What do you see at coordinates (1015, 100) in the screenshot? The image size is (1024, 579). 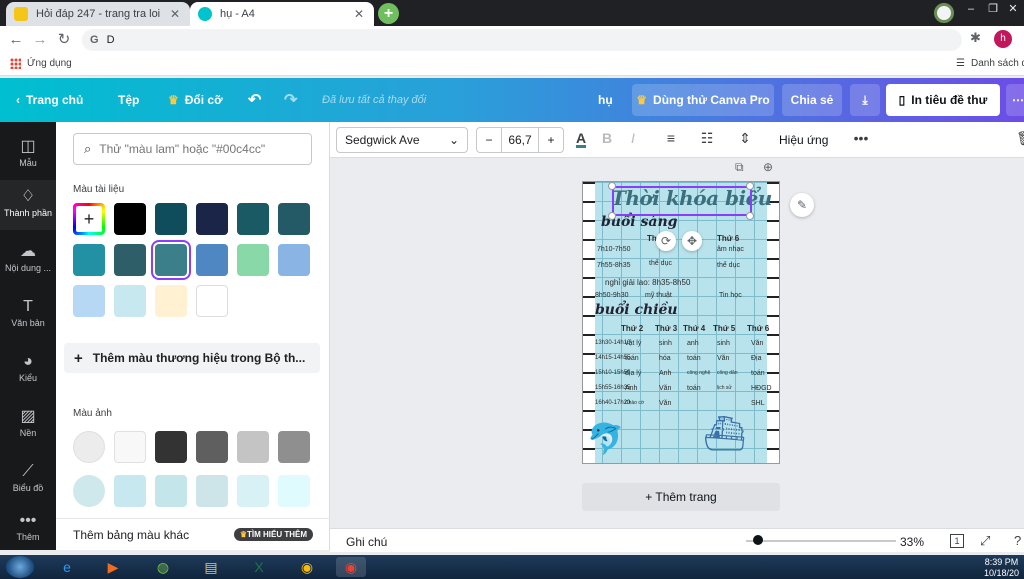 I see `more-options-icon: ⋯` at bounding box center [1015, 100].